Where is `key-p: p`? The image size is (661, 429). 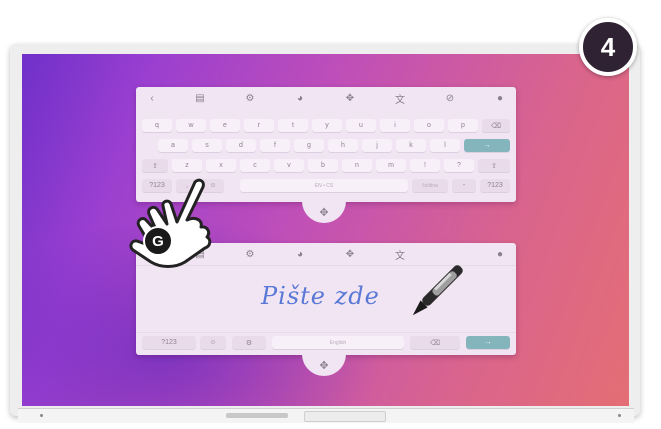 key-p: p is located at coordinates (463, 125).